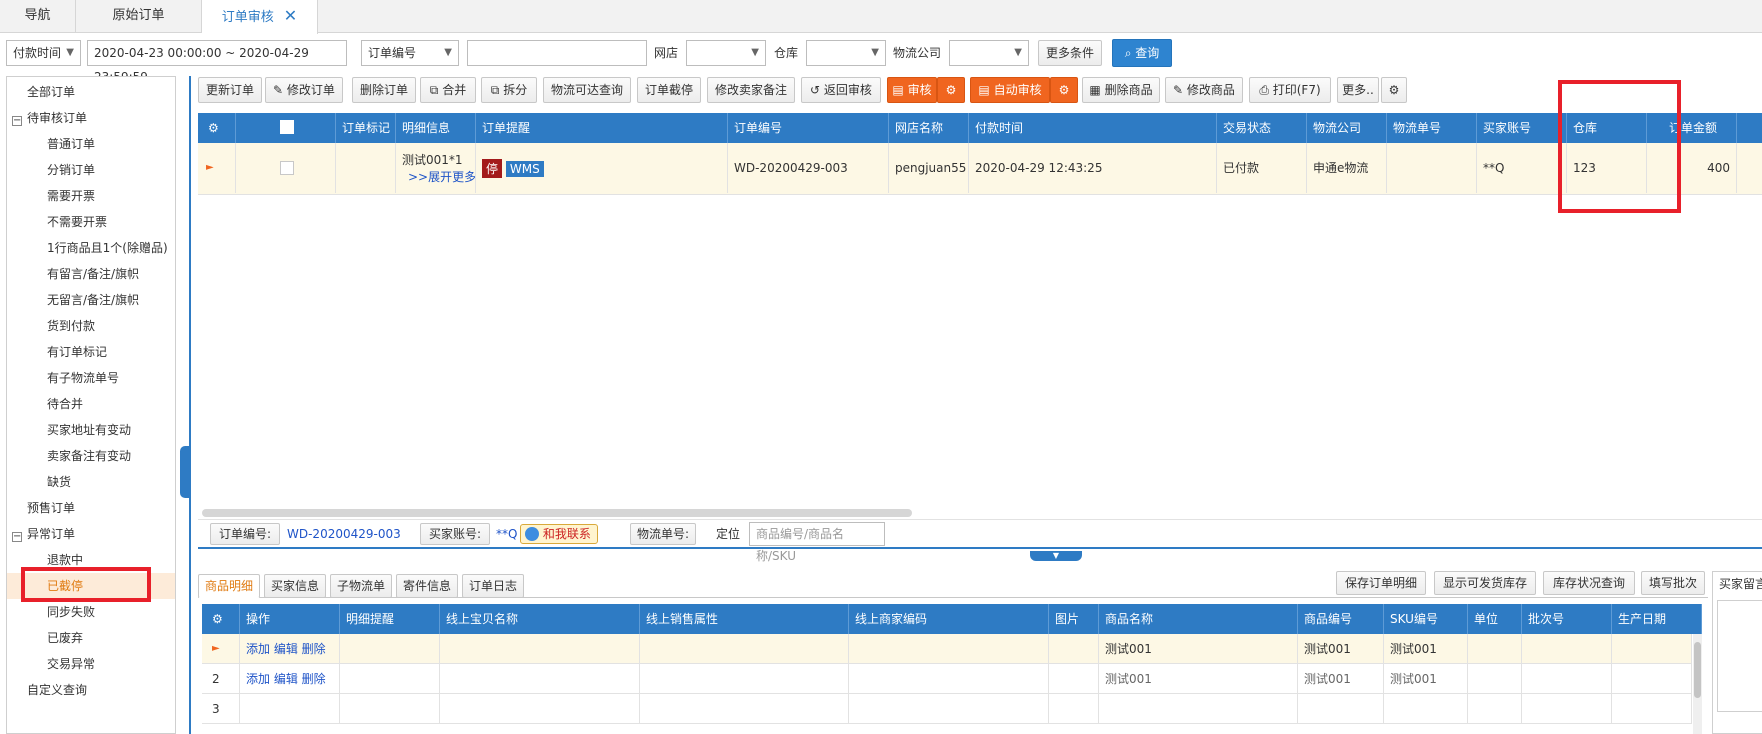 The width and height of the screenshot is (1762, 734). I want to click on col-sku: SKU编号, so click(1426, 619).